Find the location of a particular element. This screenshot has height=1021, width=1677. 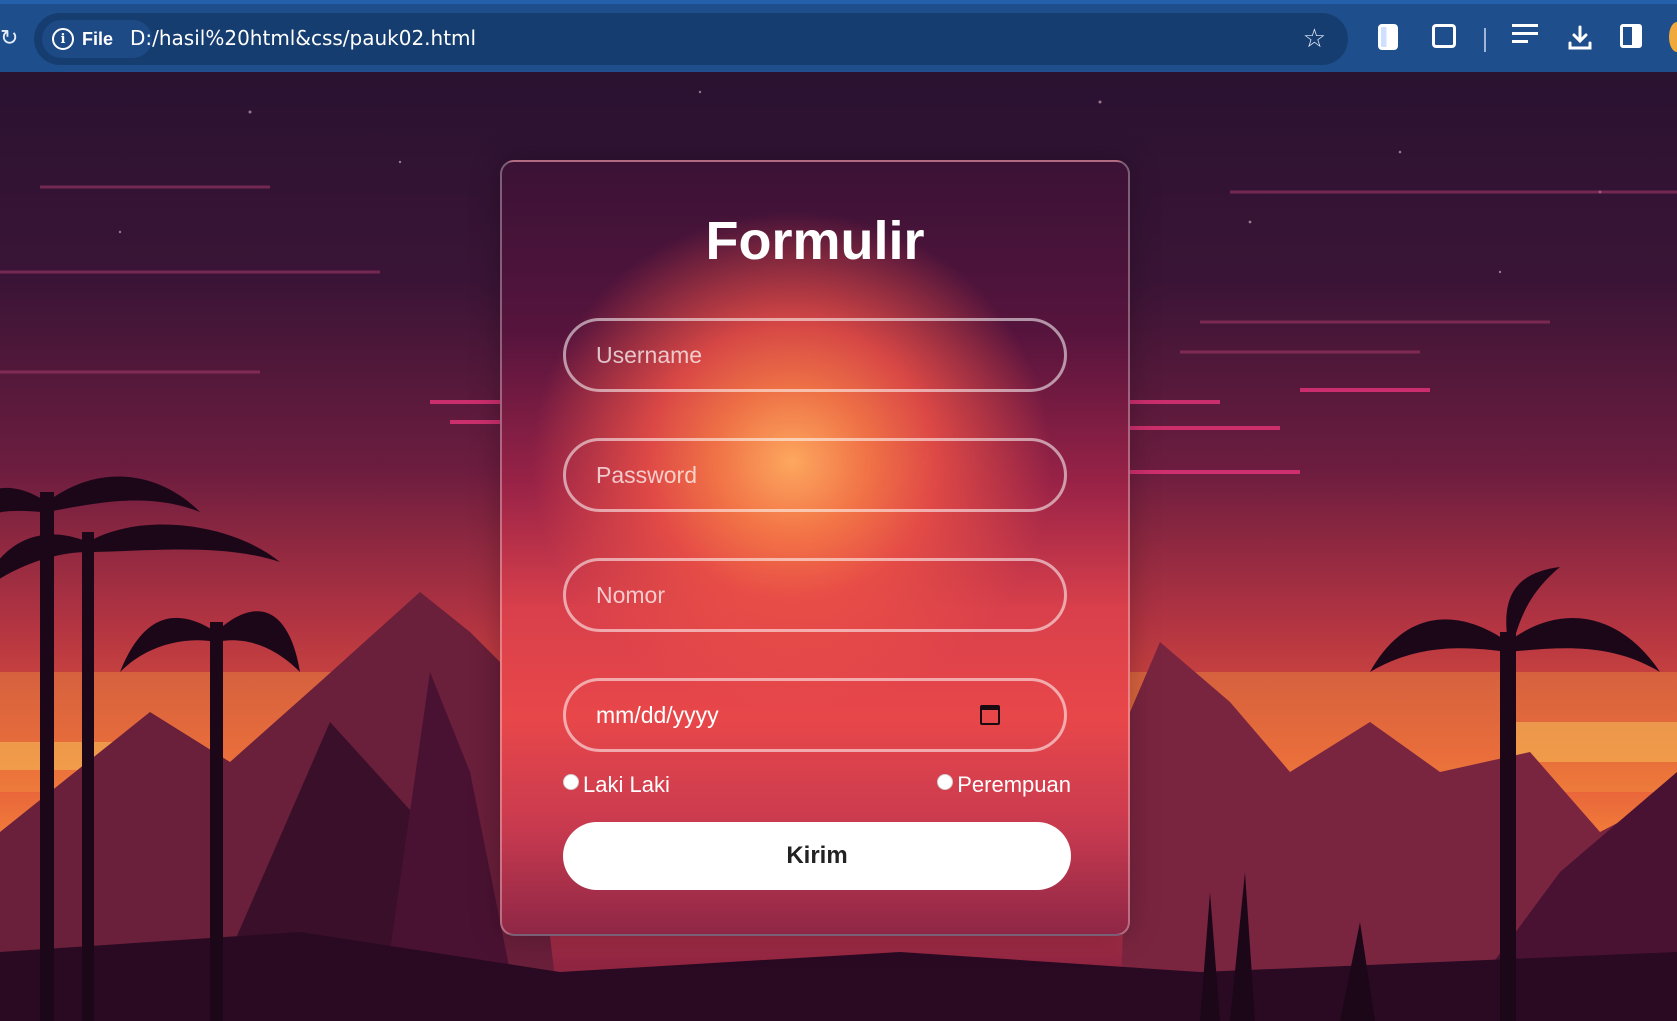

extensions-icon is located at coordinates (1444, 36).